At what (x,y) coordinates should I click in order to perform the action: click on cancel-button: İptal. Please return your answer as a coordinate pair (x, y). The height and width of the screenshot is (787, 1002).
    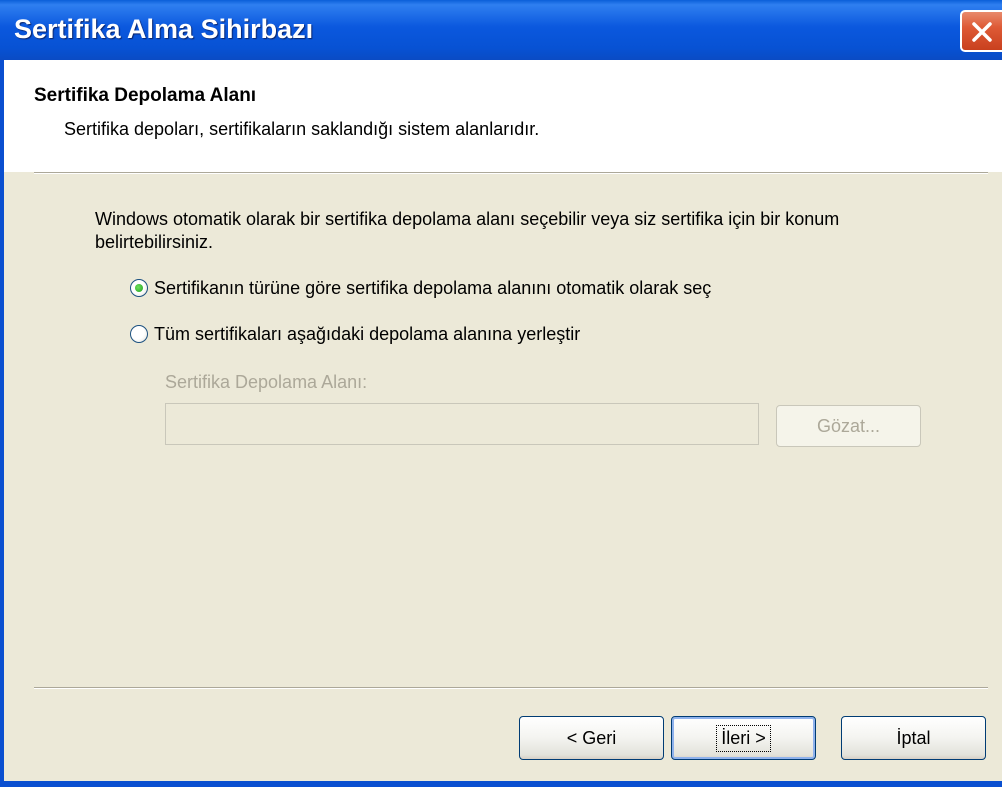
    Looking at the image, I should click on (913, 738).